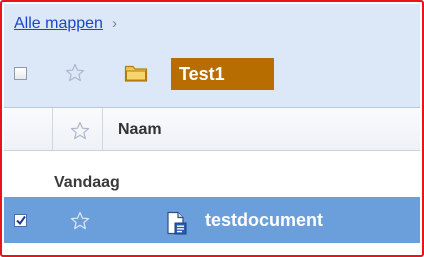  I want to click on breadcrumb-all-folders-link: Alle mappen, so click(58, 24).